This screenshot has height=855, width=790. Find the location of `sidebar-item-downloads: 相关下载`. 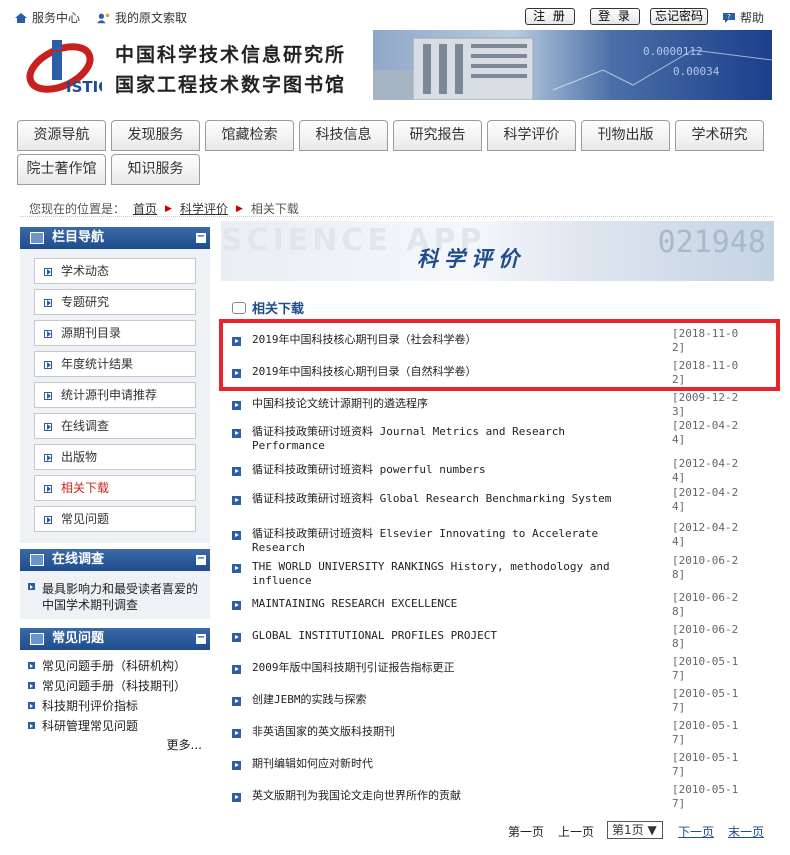

sidebar-item-downloads: 相关下载 is located at coordinates (115, 488).